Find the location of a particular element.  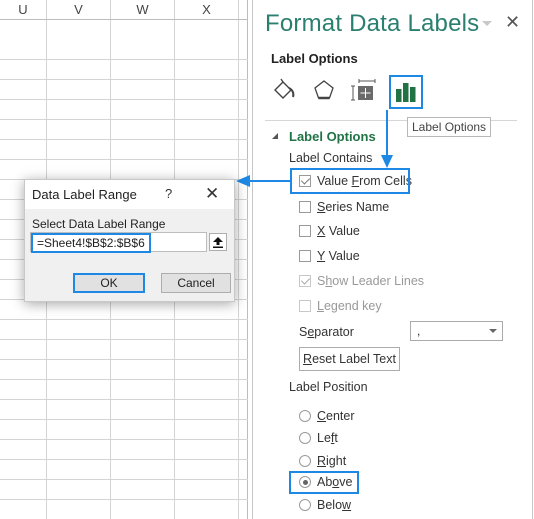

checkbox-option: Series Name is located at coordinates (344, 207).